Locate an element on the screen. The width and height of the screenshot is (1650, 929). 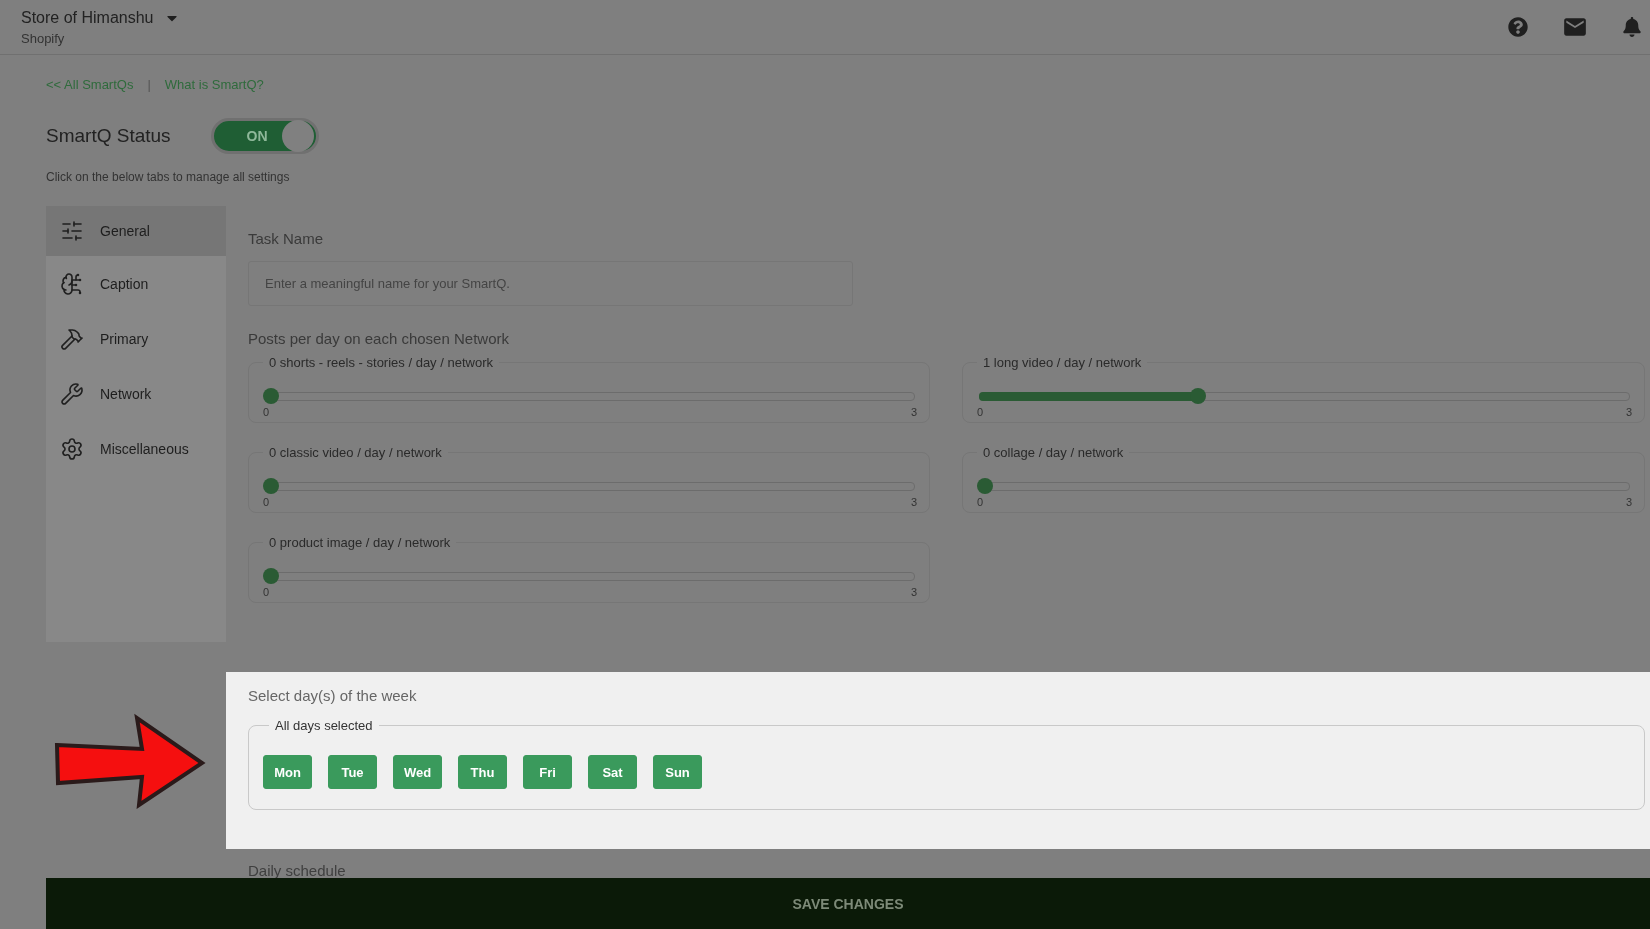
day-button: Sun is located at coordinates (677, 772).